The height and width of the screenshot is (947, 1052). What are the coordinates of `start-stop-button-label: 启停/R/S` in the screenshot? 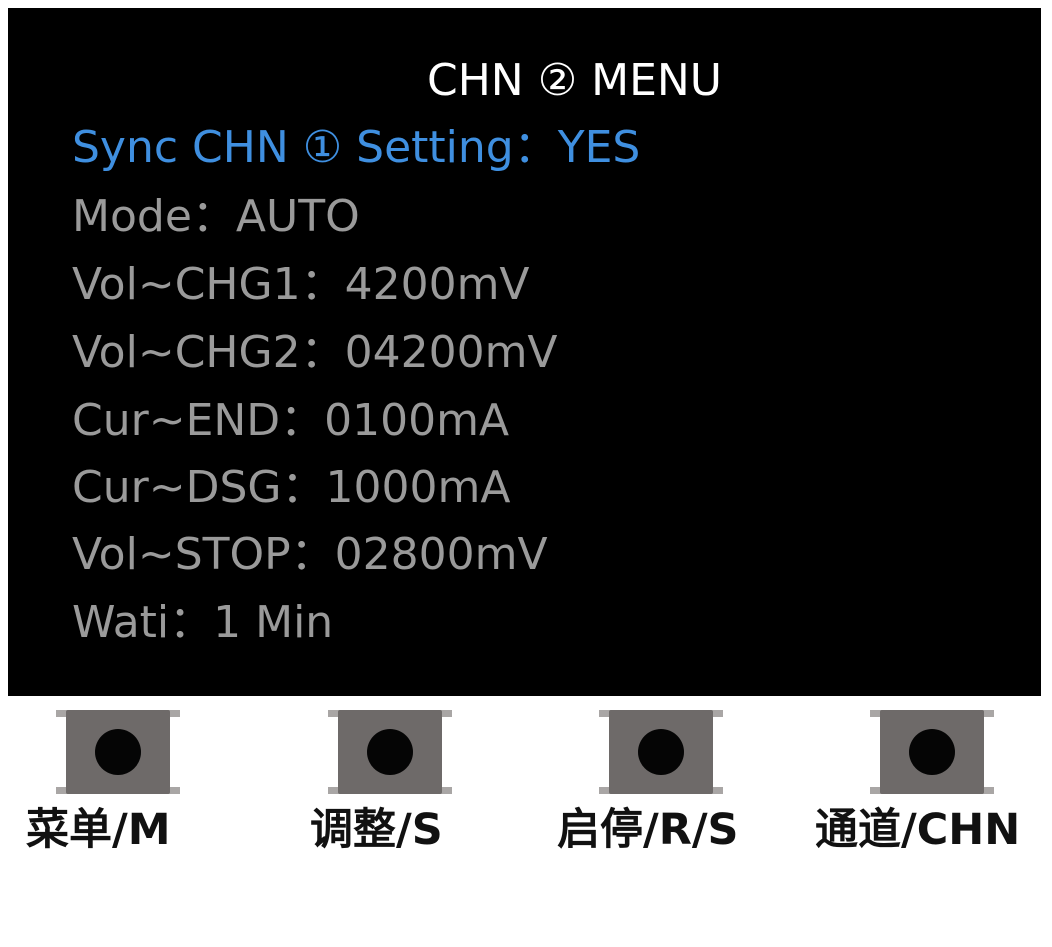 It's located at (648, 830).